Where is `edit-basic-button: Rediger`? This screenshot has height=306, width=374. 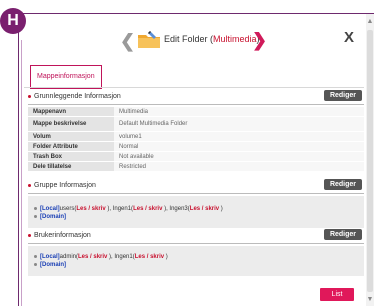 edit-basic-button: Rediger is located at coordinates (342, 95).